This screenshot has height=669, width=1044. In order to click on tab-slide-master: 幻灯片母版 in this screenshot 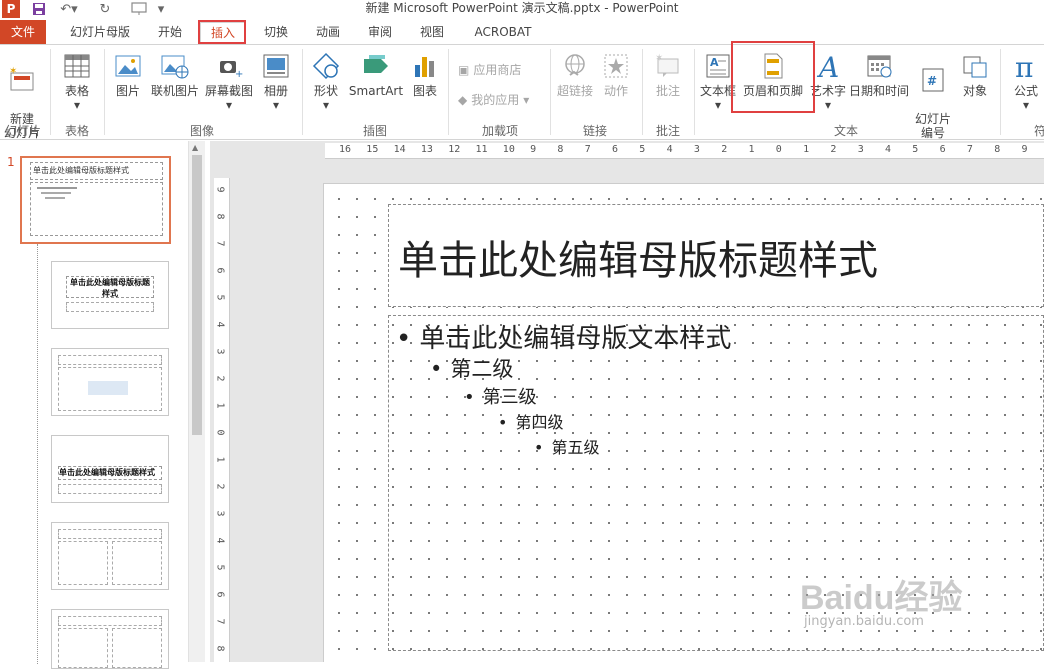, I will do `click(100, 33)`.